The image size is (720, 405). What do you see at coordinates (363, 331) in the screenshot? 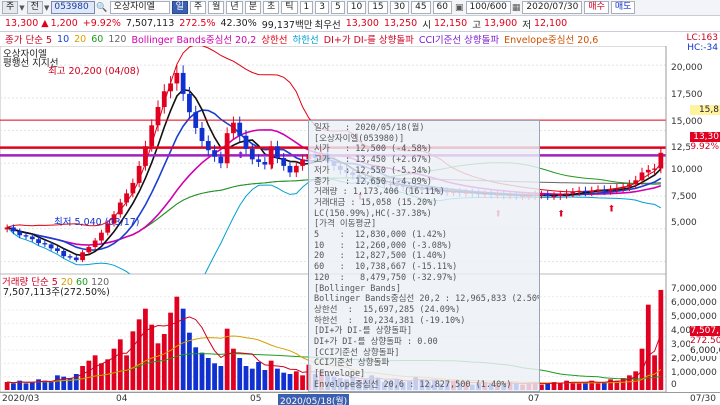
I see `tooltip-line: [DI+가 DI-를 상향돌파]` at bounding box center [363, 331].